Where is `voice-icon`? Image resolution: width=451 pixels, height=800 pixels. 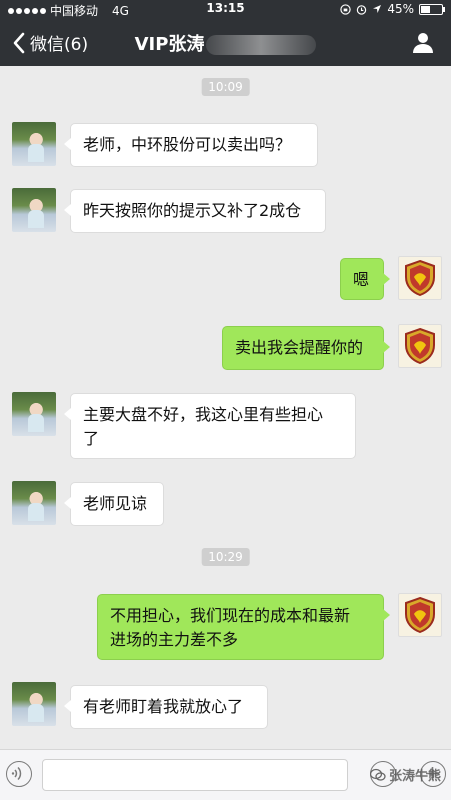 voice-icon is located at coordinates (16, 773).